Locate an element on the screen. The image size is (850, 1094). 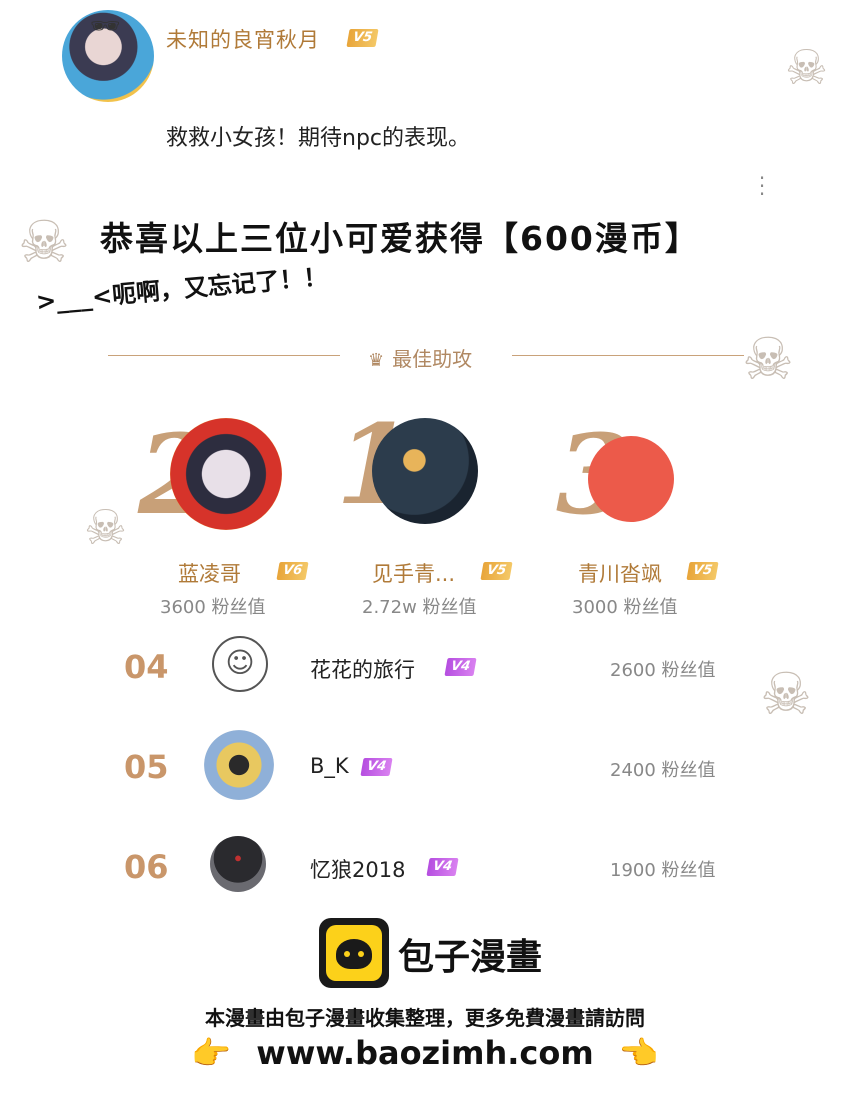
list-fans: 2600 粉丝值 is located at coordinates (663, 670).